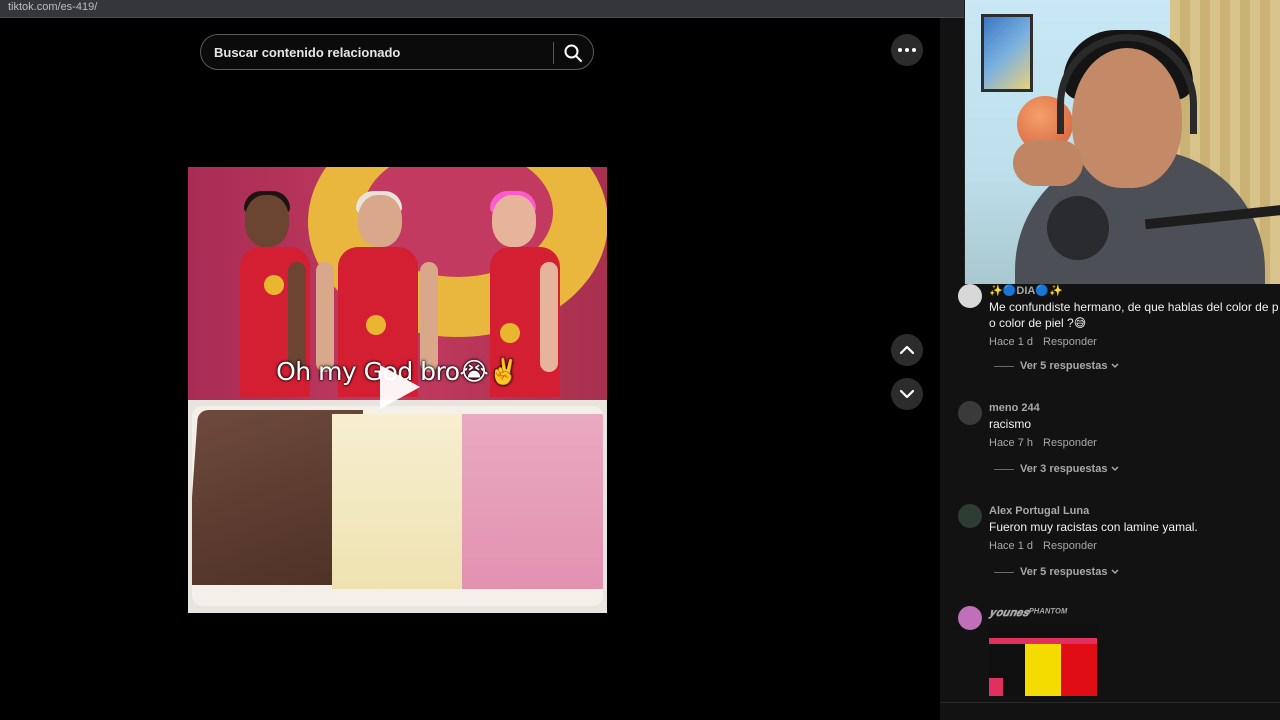 The height and width of the screenshot is (720, 1280). Describe the element at coordinates (400, 387) in the screenshot. I see `play-icon` at that location.